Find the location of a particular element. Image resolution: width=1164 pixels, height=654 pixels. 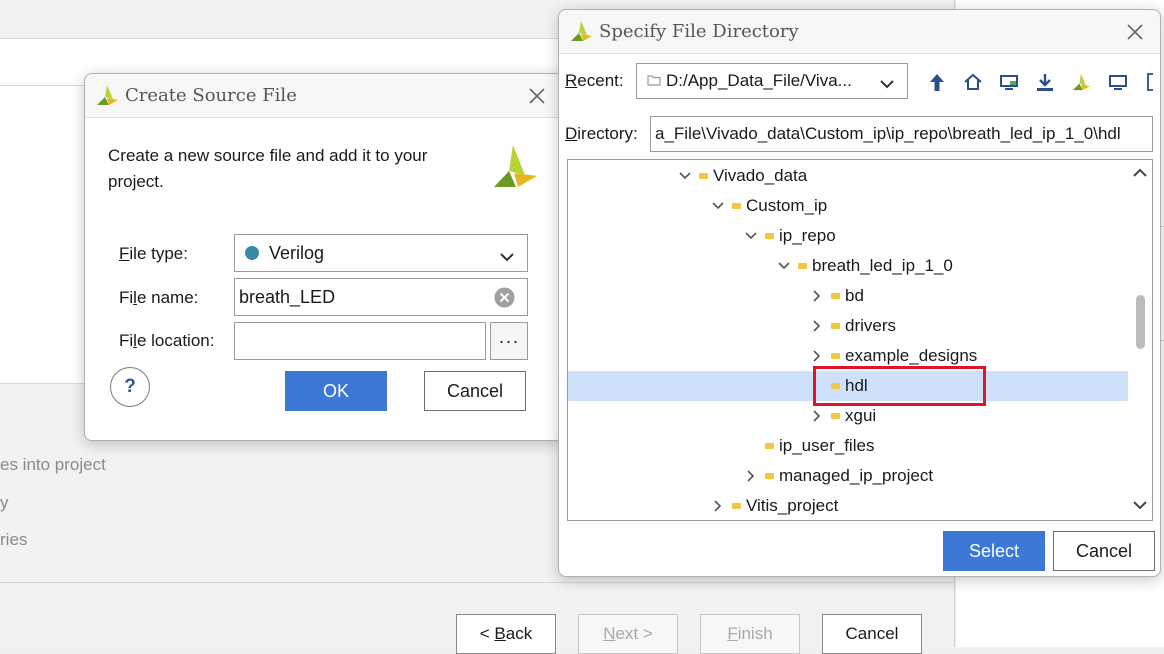

tree-node-label: bd is located at coordinates (854, 295).